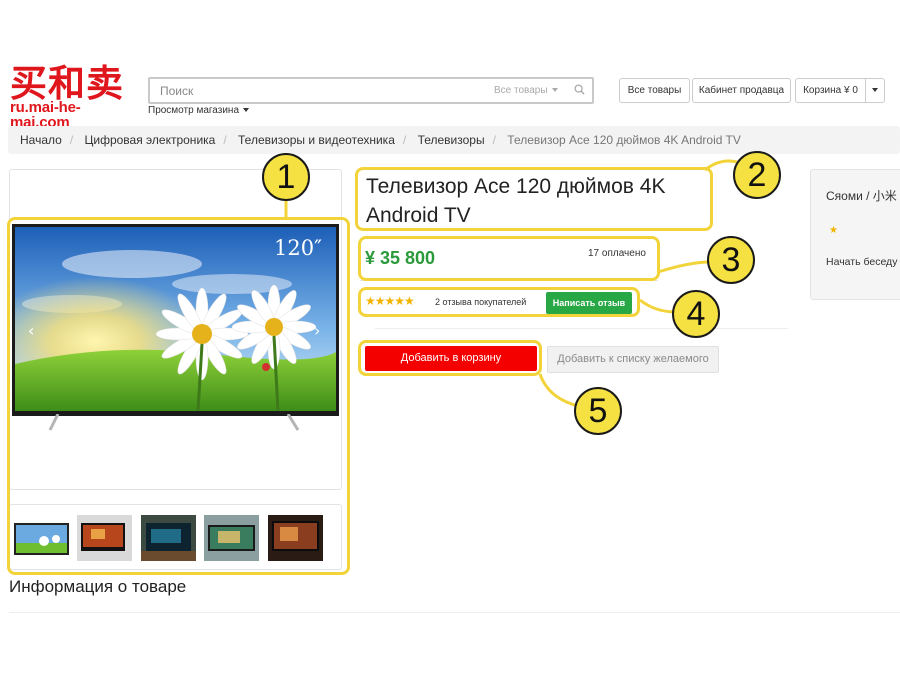 Image resolution: width=900 pixels, height=685 pixels. Describe the element at coordinates (731, 260) in the screenshot. I see `annotation-marker-3: 3` at that location.